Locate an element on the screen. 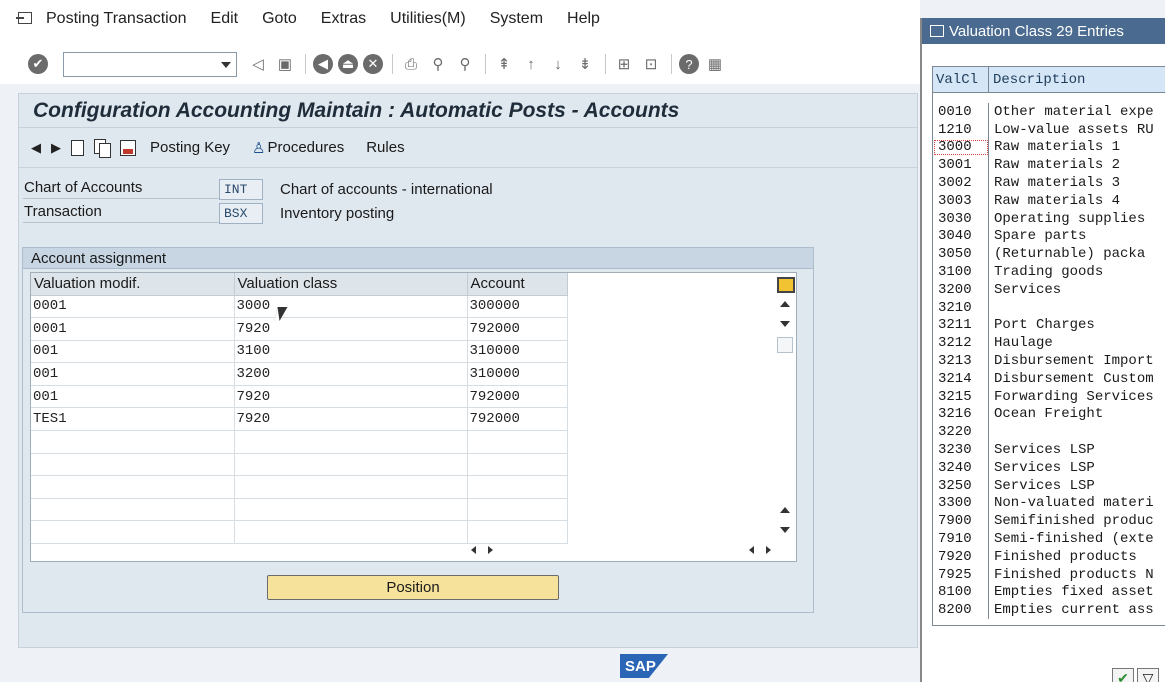 This screenshot has width=1165, height=682. valcl-cell: 3250 is located at coordinates (961, 485).